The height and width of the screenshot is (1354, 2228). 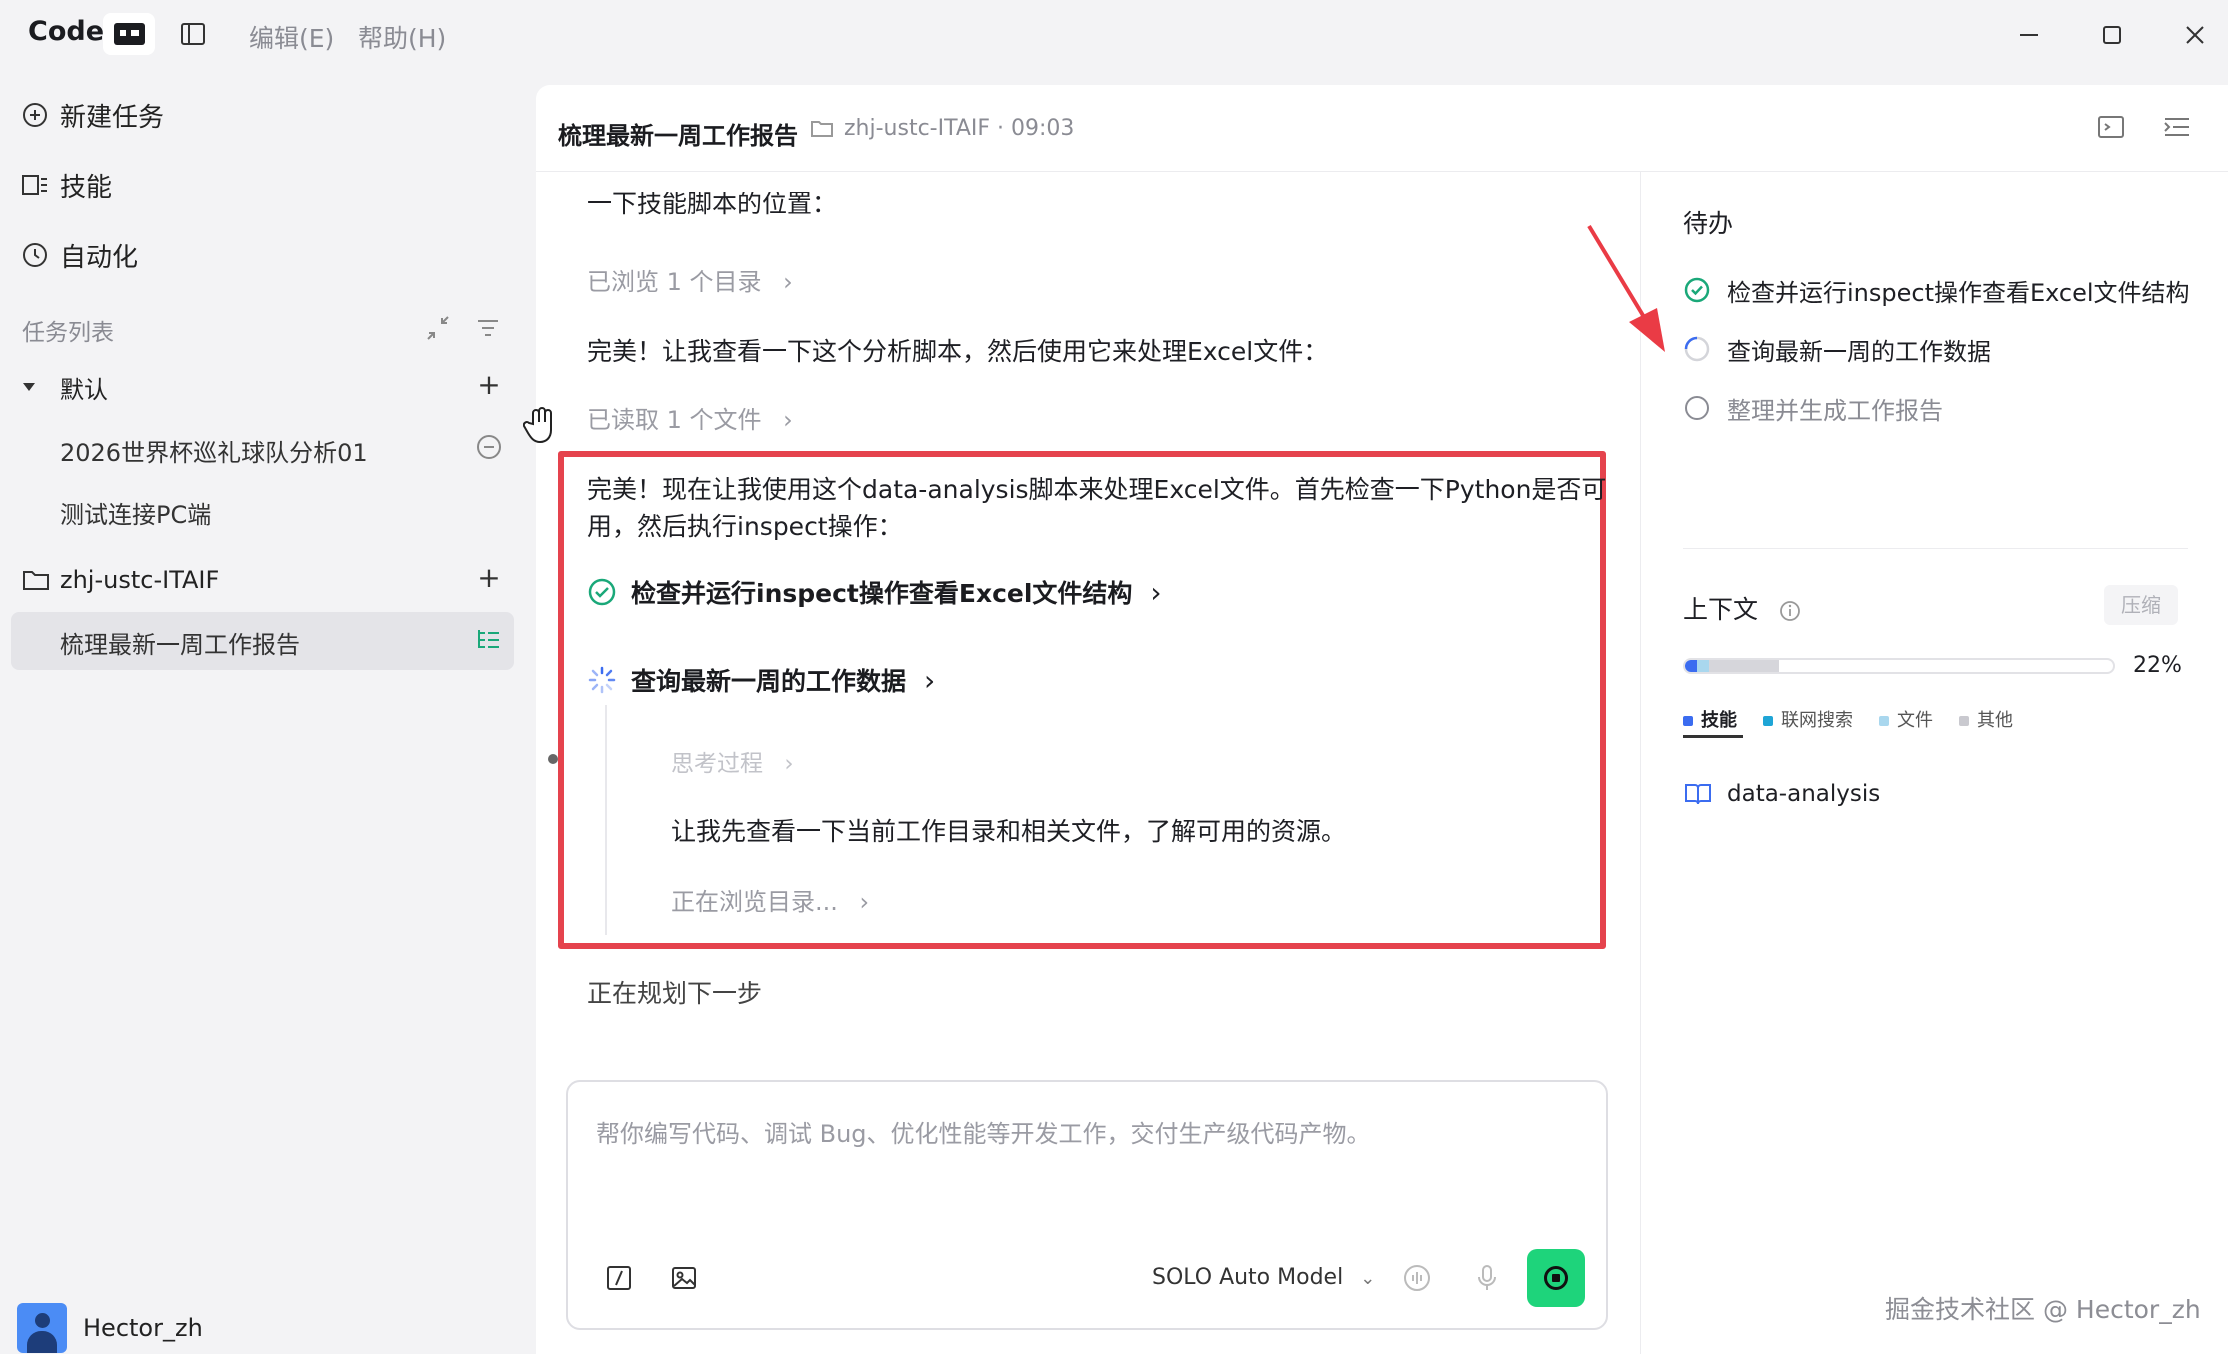 What do you see at coordinates (2195, 35) in the screenshot?
I see `close-icon` at bounding box center [2195, 35].